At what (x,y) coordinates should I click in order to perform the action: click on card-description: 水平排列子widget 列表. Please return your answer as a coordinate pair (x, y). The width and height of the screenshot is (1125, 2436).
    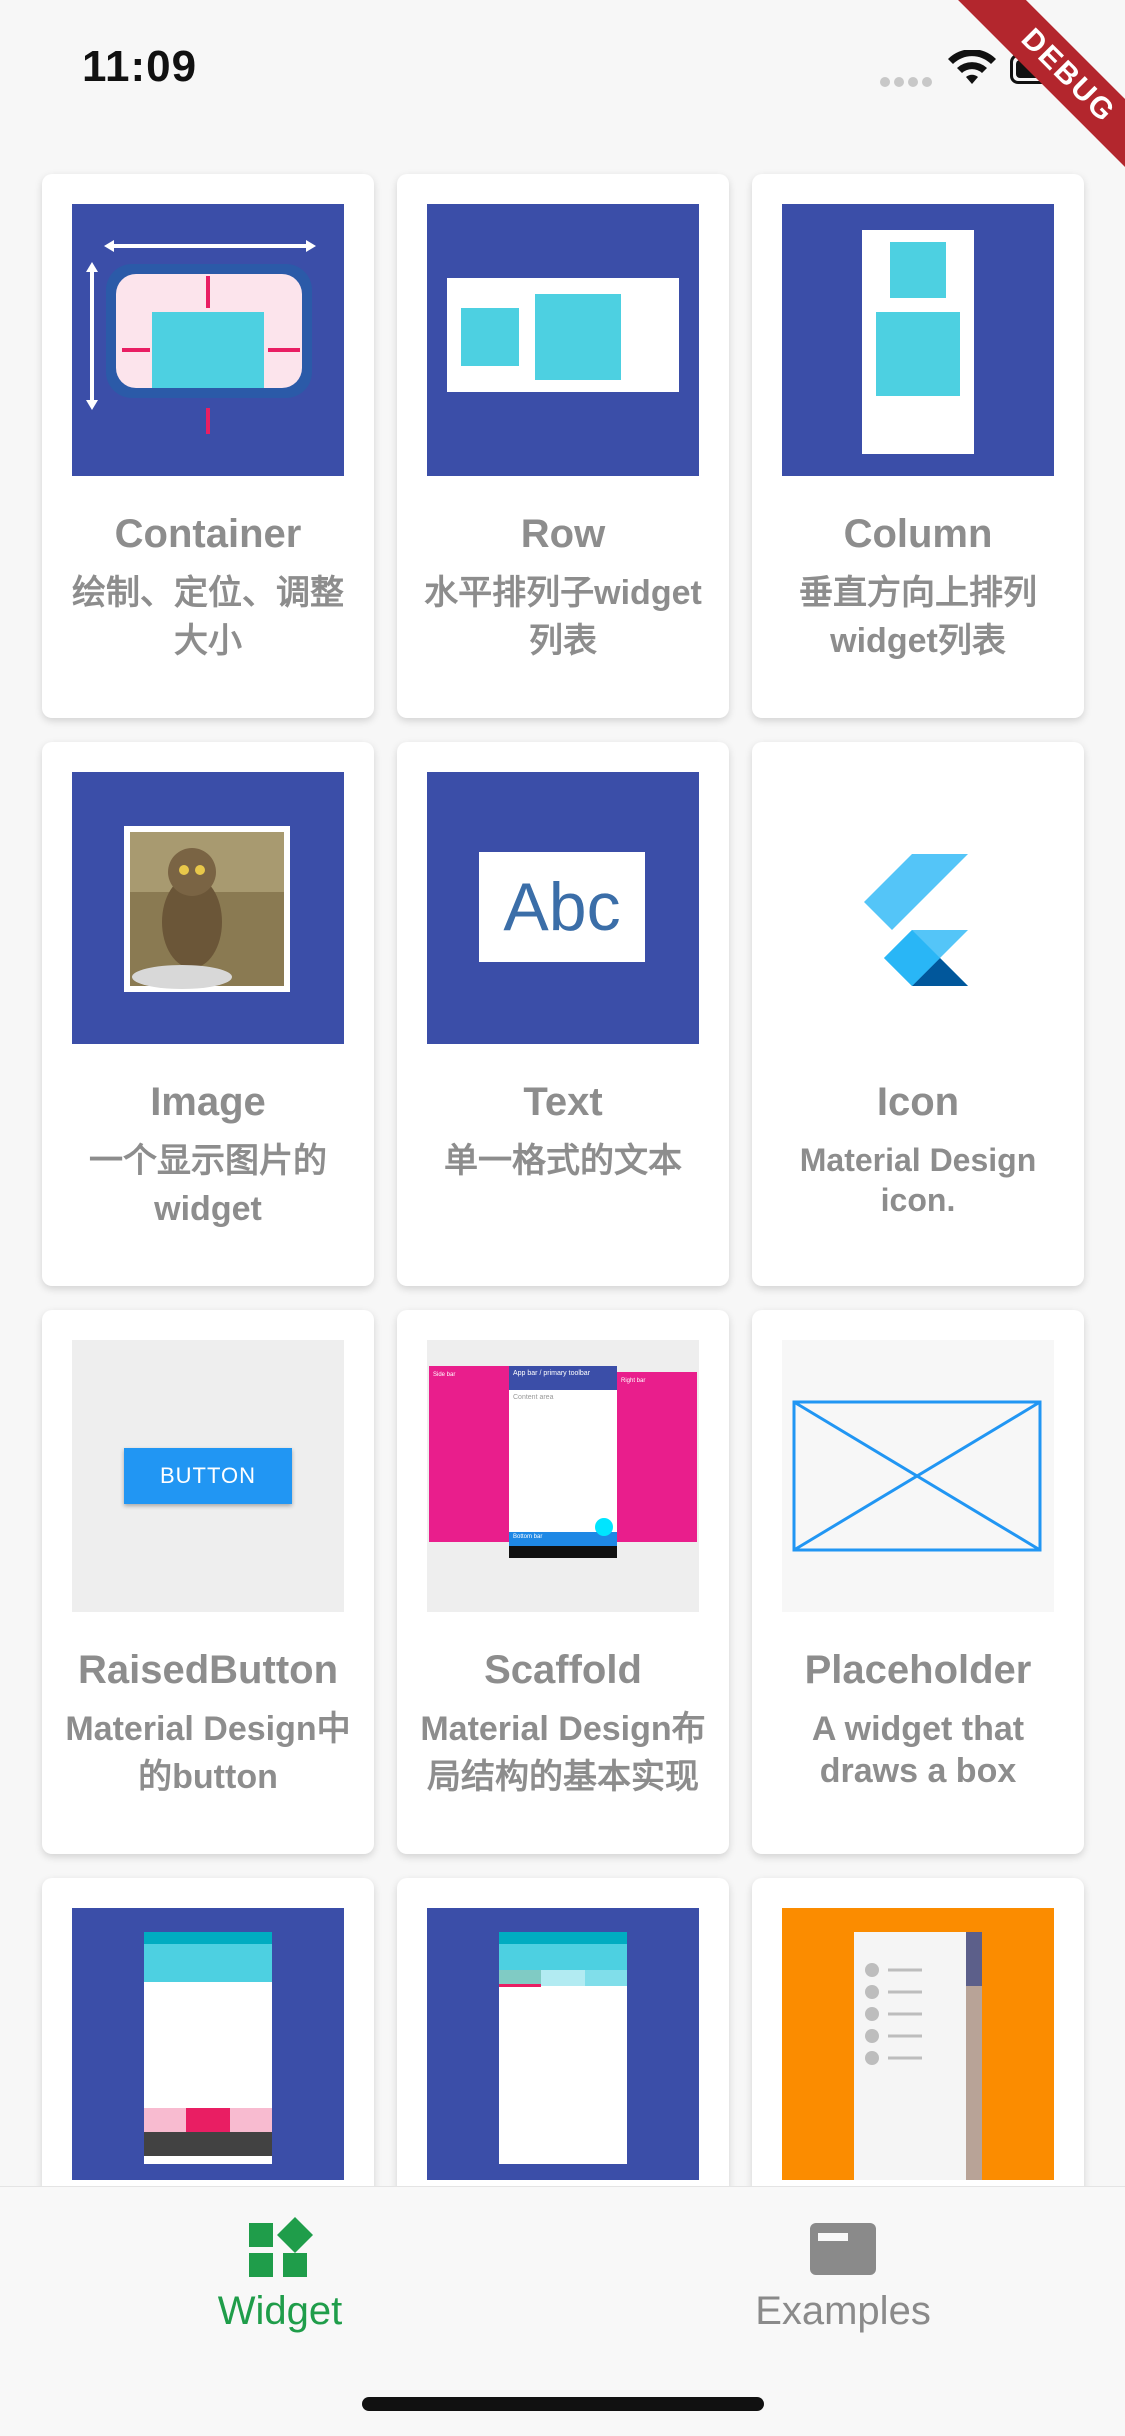
    Looking at the image, I should click on (563, 617).